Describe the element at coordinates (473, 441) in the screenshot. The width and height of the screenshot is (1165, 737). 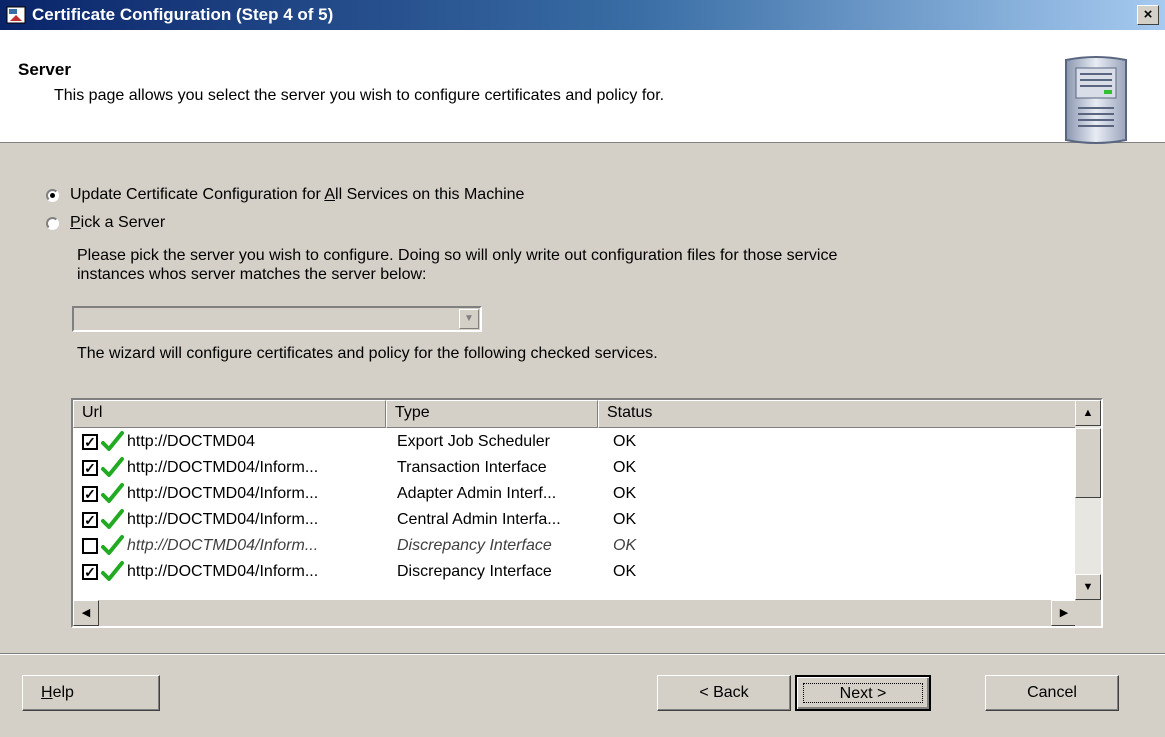
I see `row-type: Export Job Scheduler` at that location.